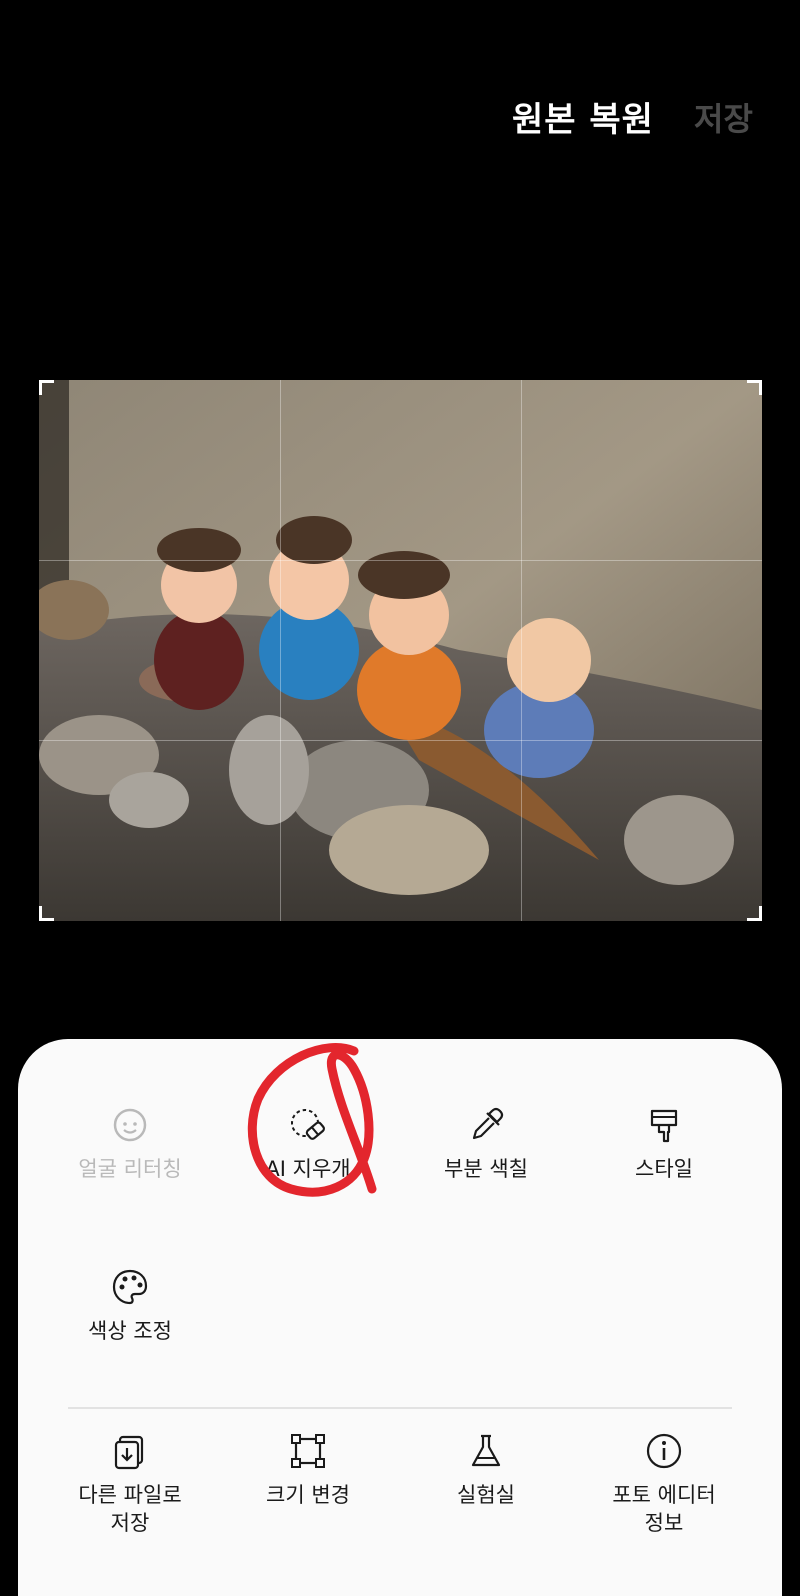 The width and height of the screenshot is (800, 1596). What do you see at coordinates (130, 1143) in the screenshot?
I see `face-retouch-button: 얼굴 리터칭` at bounding box center [130, 1143].